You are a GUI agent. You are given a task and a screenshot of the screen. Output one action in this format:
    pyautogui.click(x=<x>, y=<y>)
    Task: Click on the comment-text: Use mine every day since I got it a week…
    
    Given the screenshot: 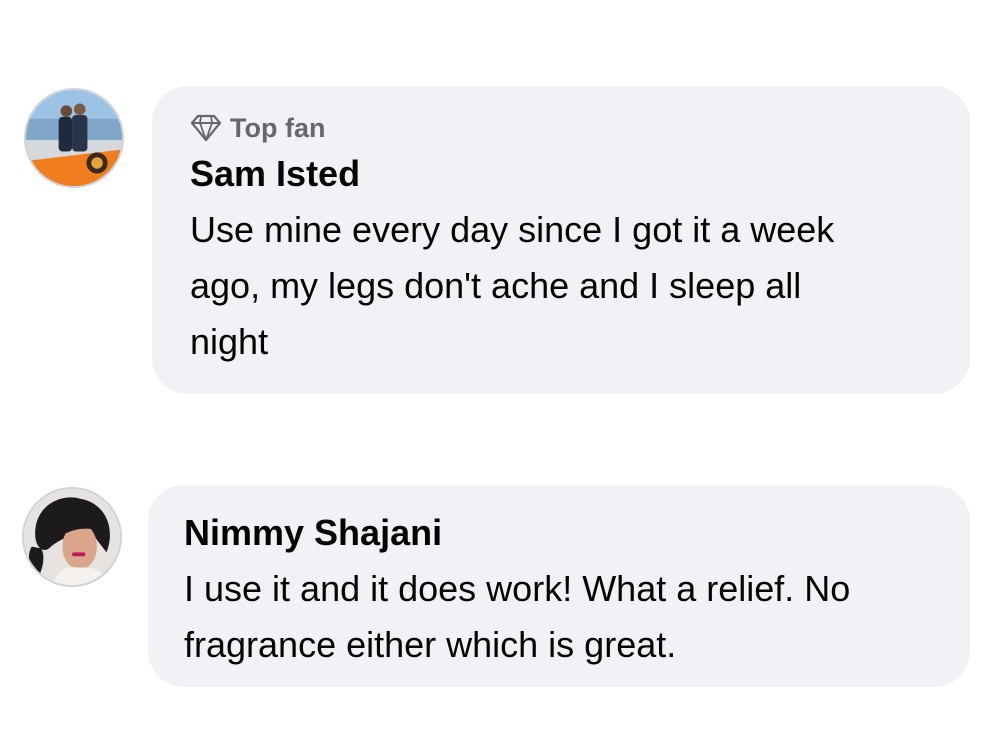 What is the action you would take?
    pyautogui.click(x=512, y=285)
    